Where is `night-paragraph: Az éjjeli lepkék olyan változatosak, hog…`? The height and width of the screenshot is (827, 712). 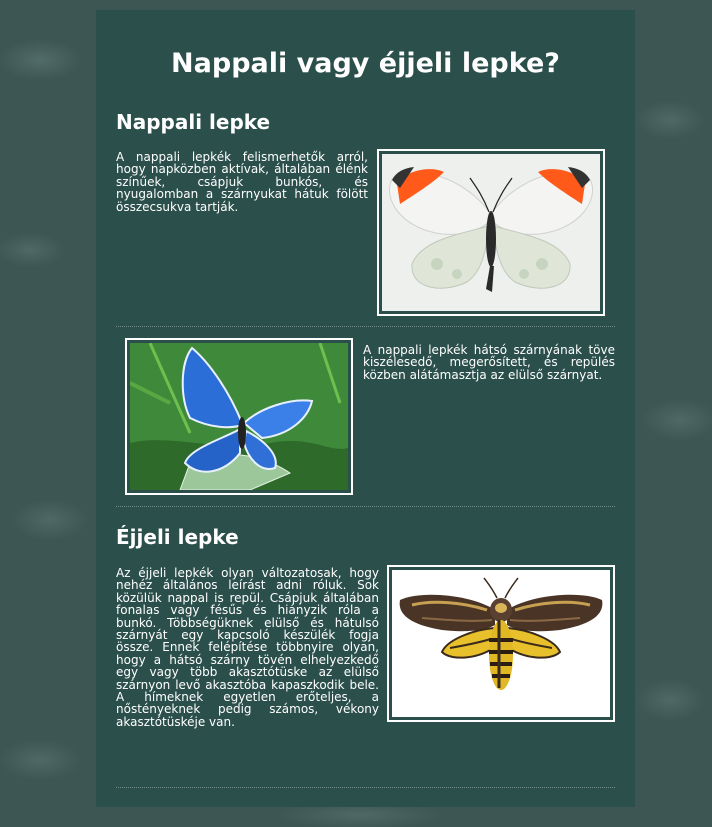 night-paragraph: Az éjjeli lepkék olyan változatosak, hog… is located at coordinates (247, 647).